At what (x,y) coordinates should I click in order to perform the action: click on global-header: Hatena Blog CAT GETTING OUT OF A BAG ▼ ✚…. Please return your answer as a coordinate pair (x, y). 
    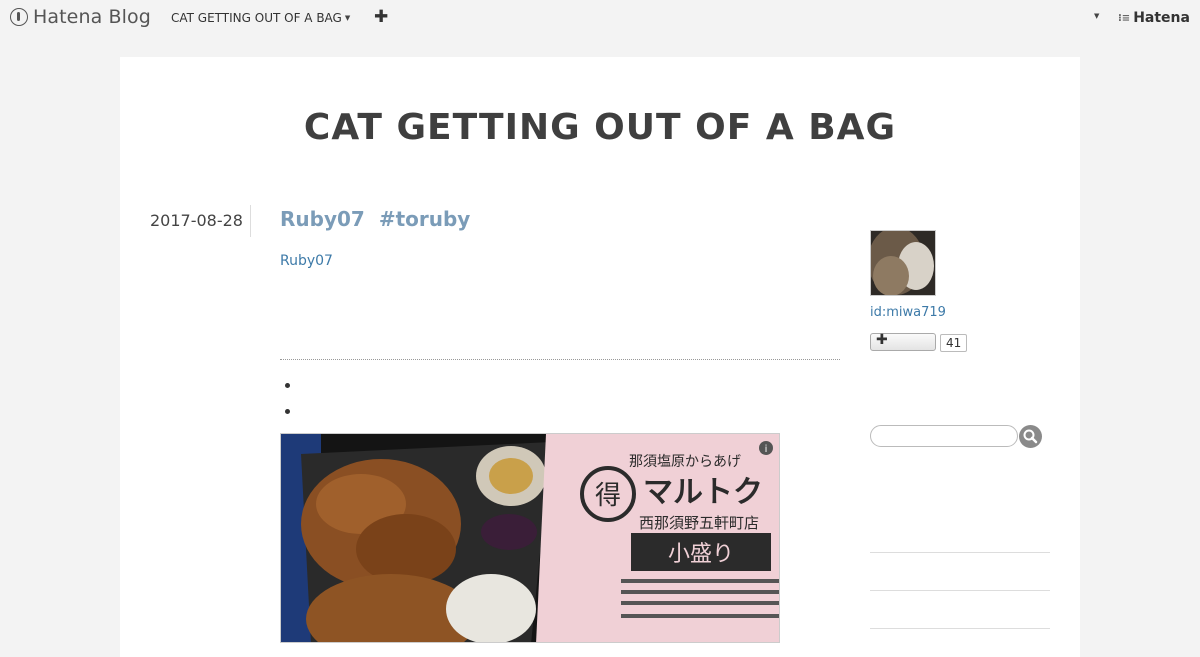
    Looking at the image, I should click on (600, 19).